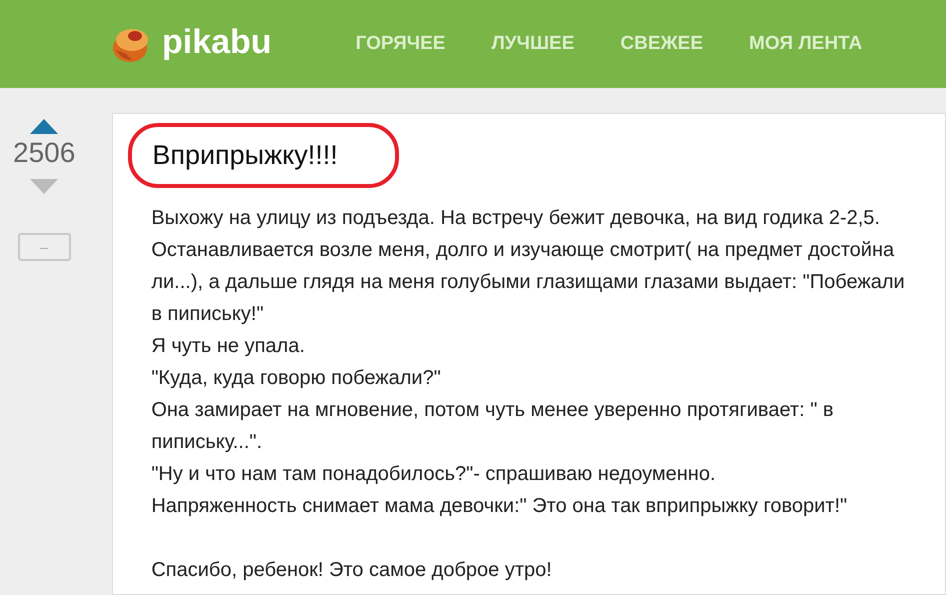  What do you see at coordinates (44, 186) in the screenshot?
I see `downvote-arrow-icon` at bounding box center [44, 186].